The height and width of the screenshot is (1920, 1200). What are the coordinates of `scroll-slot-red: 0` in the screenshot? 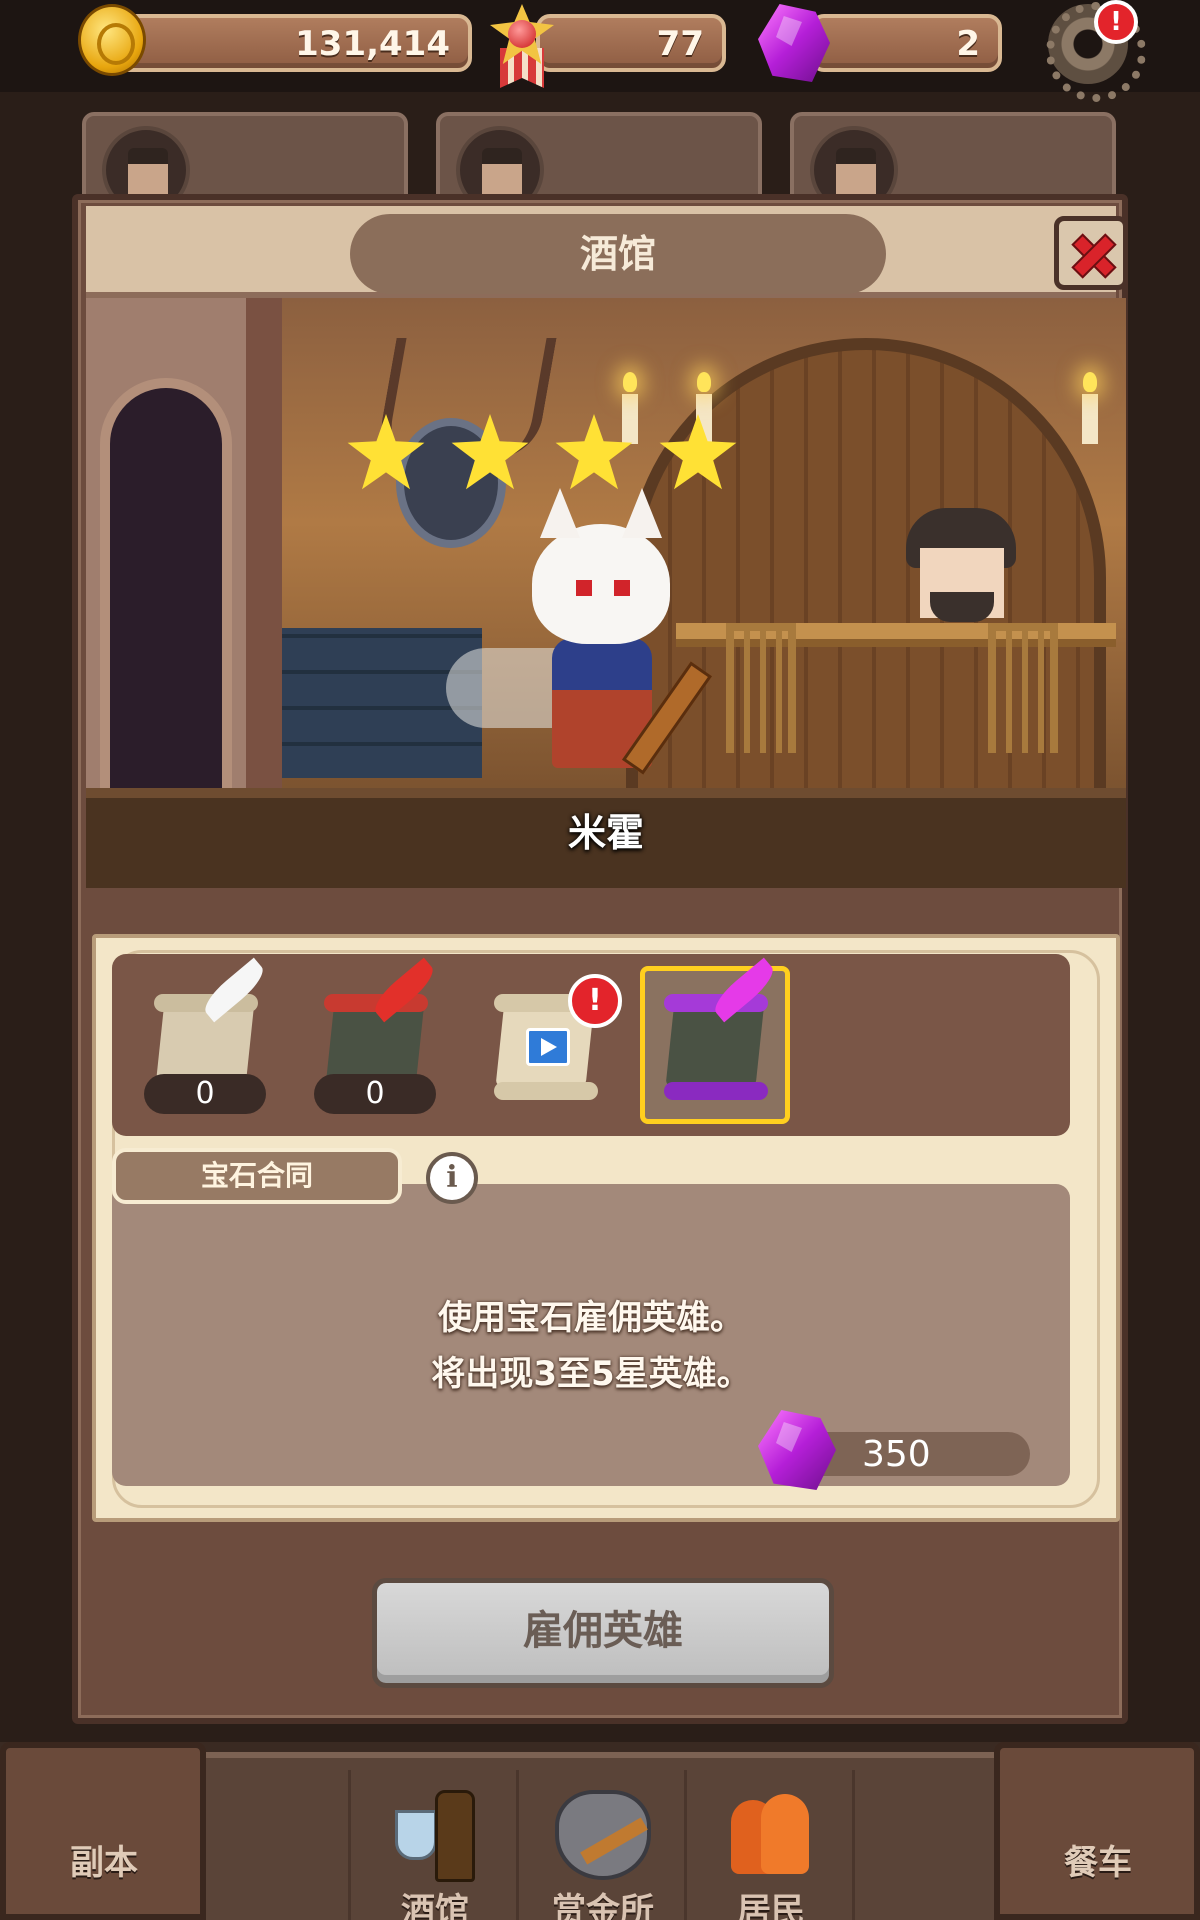 It's located at (375, 1040).